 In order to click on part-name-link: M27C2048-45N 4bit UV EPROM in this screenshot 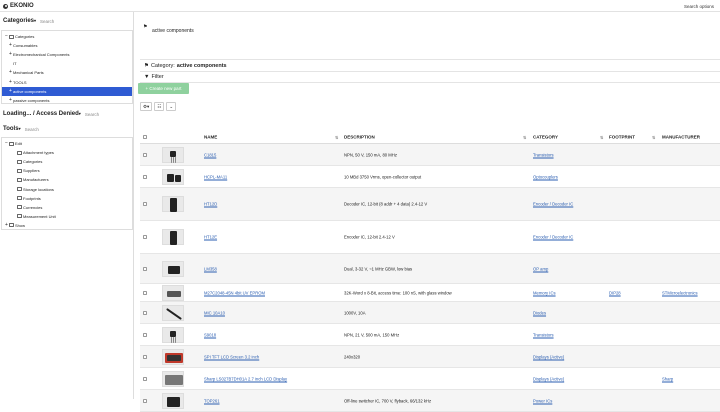, I will do `click(234, 292)`.